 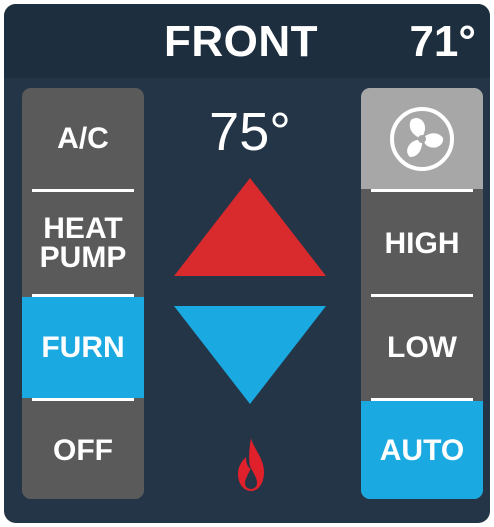 I want to click on mode-label-off: OFF, so click(x=83, y=450).